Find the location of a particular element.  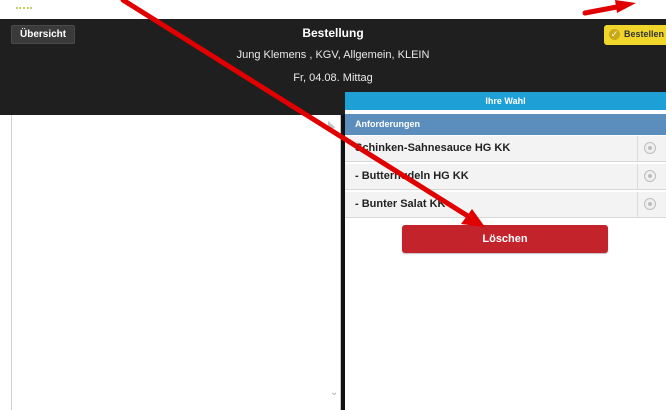

item-label: - Butternudeln HG KK is located at coordinates (412, 176).